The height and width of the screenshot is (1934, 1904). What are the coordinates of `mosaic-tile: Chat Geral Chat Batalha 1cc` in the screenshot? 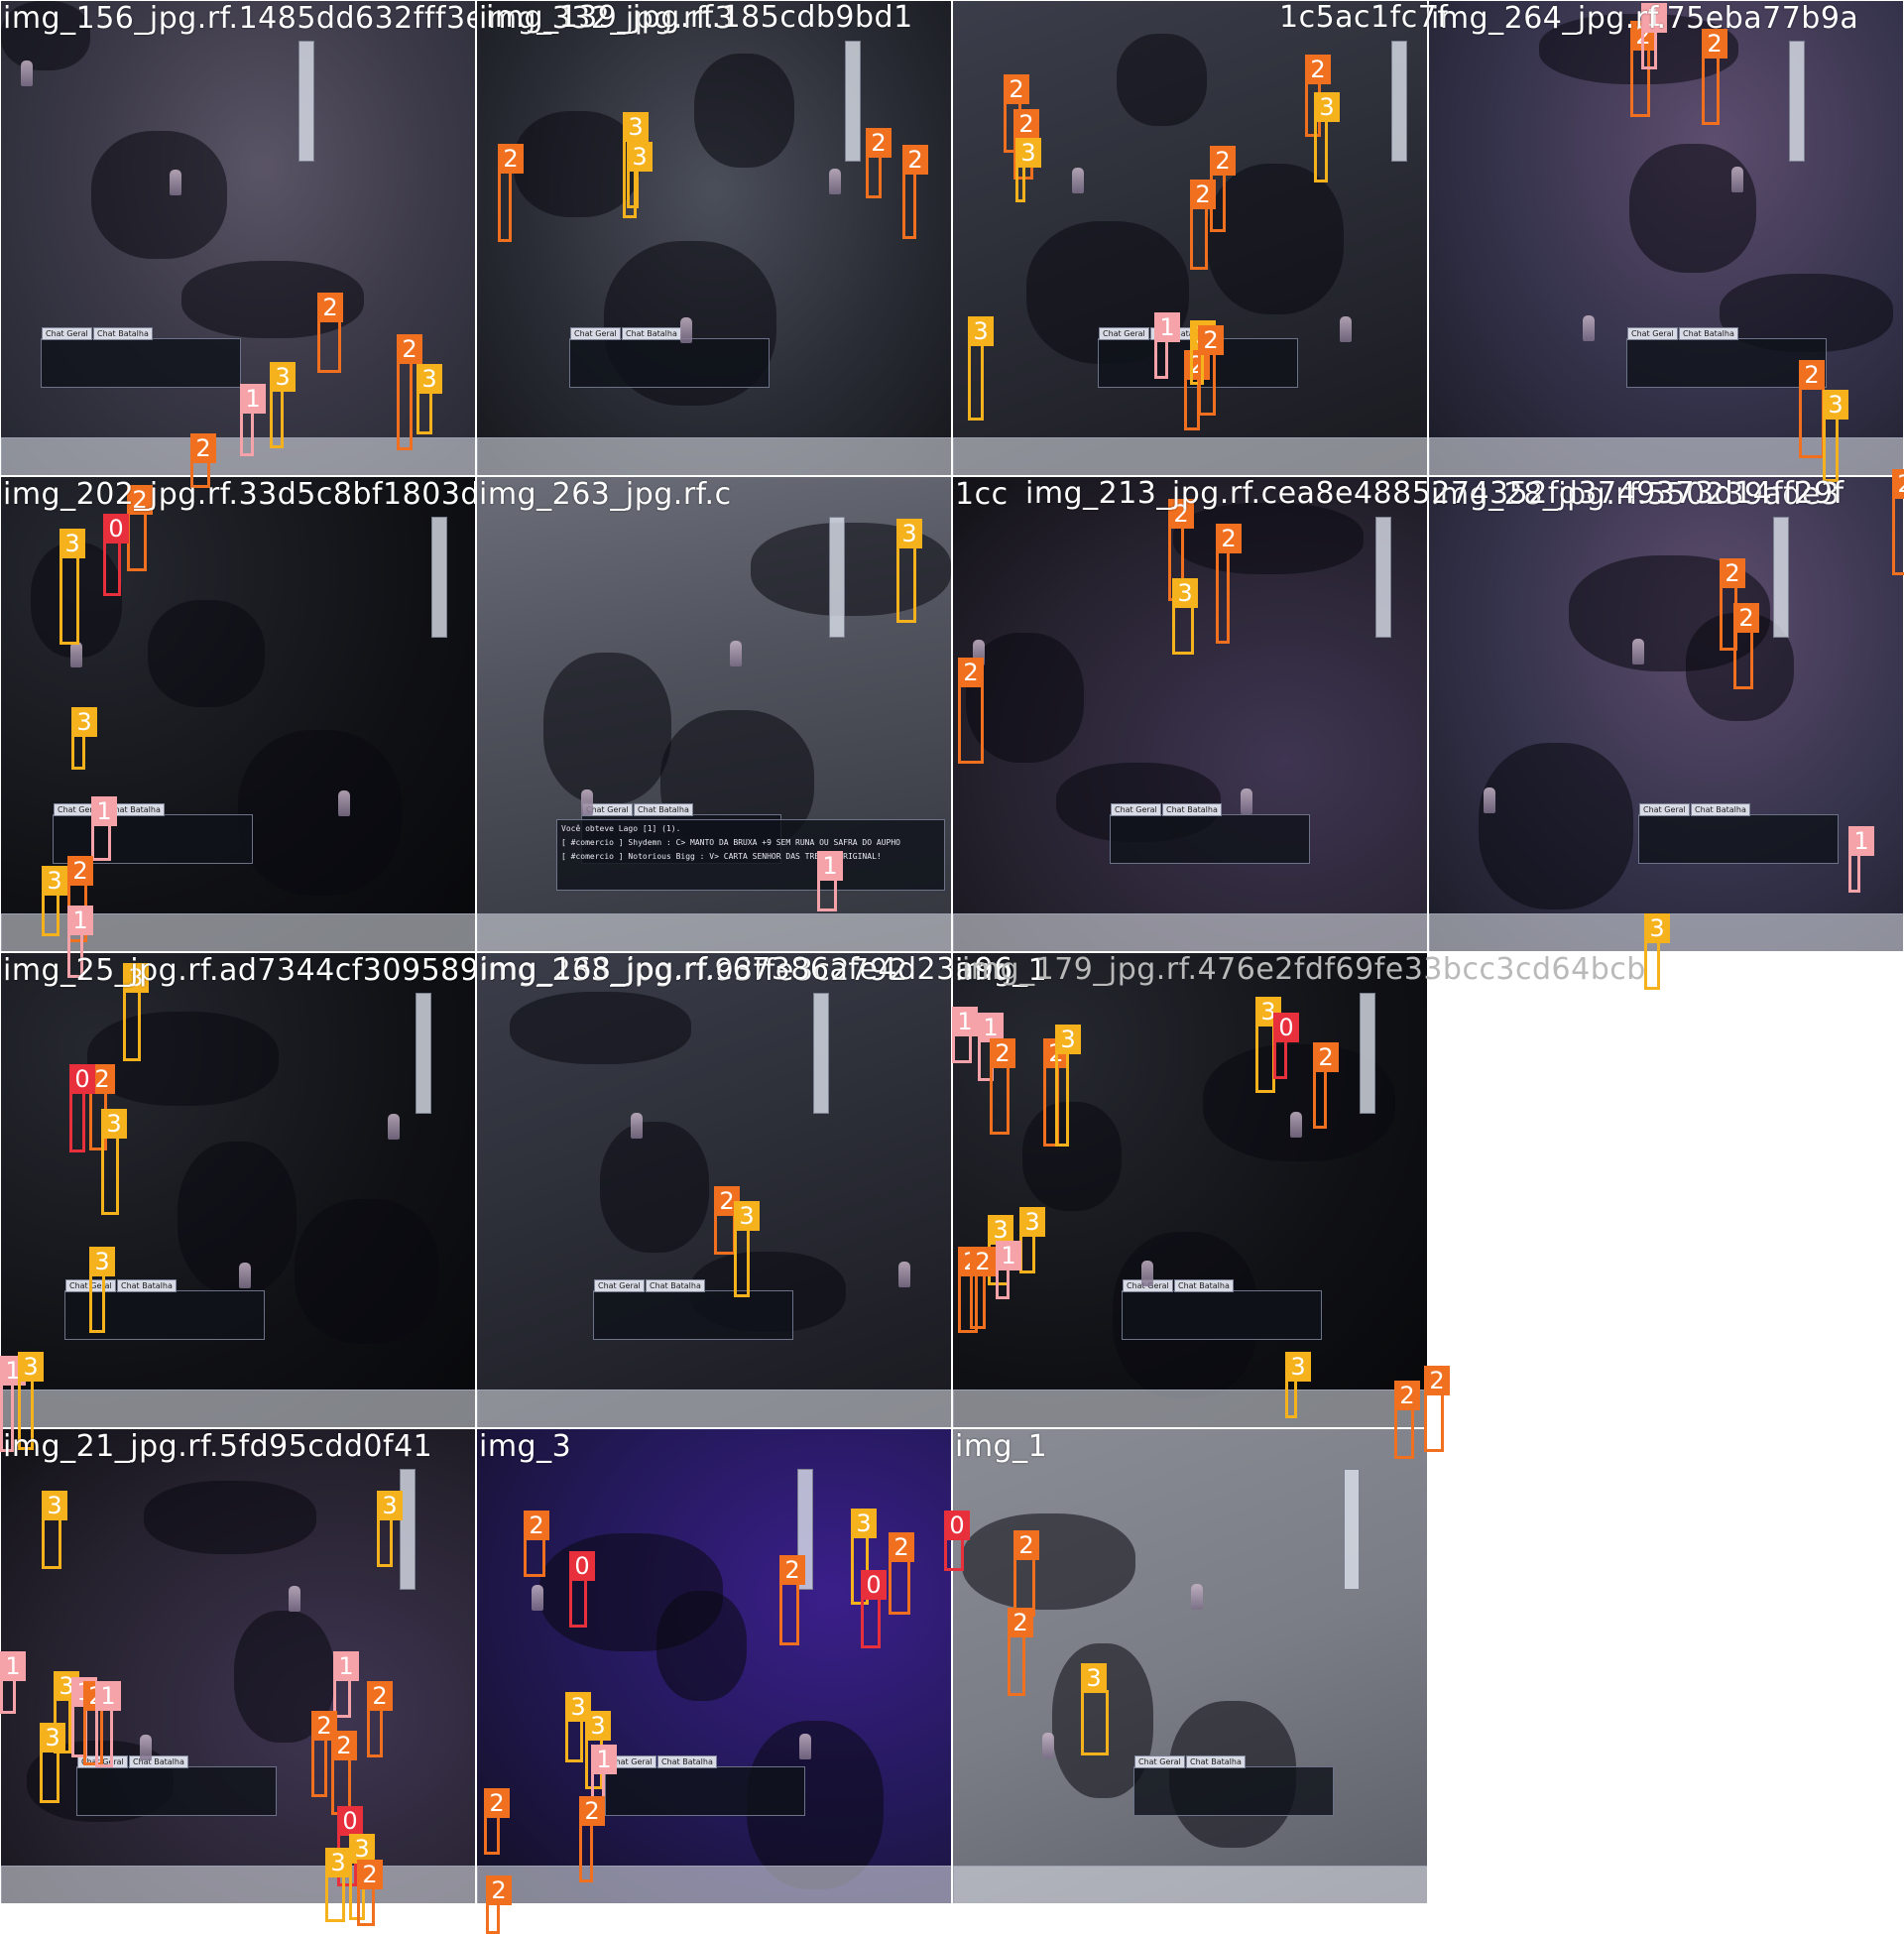 It's located at (1190, 714).